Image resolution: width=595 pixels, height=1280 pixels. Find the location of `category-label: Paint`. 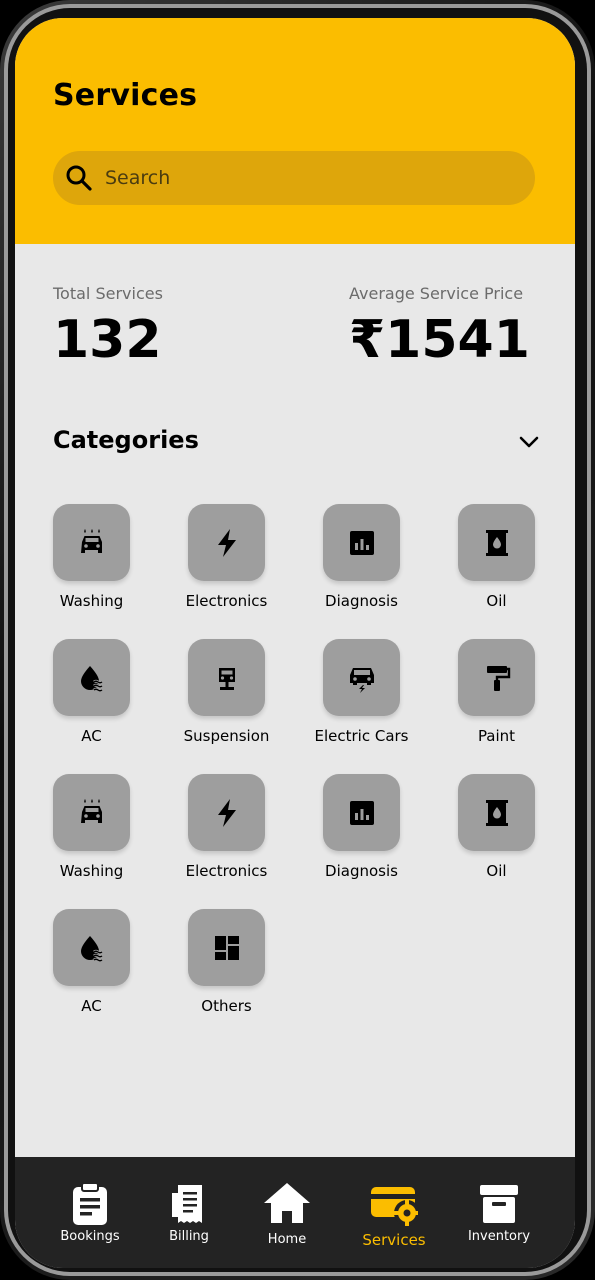

category-label: Paint is located at coordinates (496, 736).